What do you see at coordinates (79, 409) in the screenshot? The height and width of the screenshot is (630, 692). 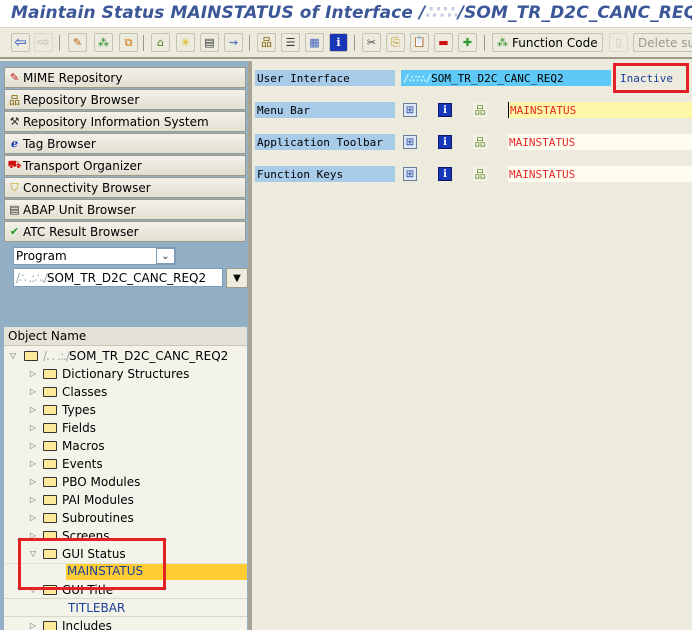 I see `tree-item-label: Types` at bounding box center [79, 409].